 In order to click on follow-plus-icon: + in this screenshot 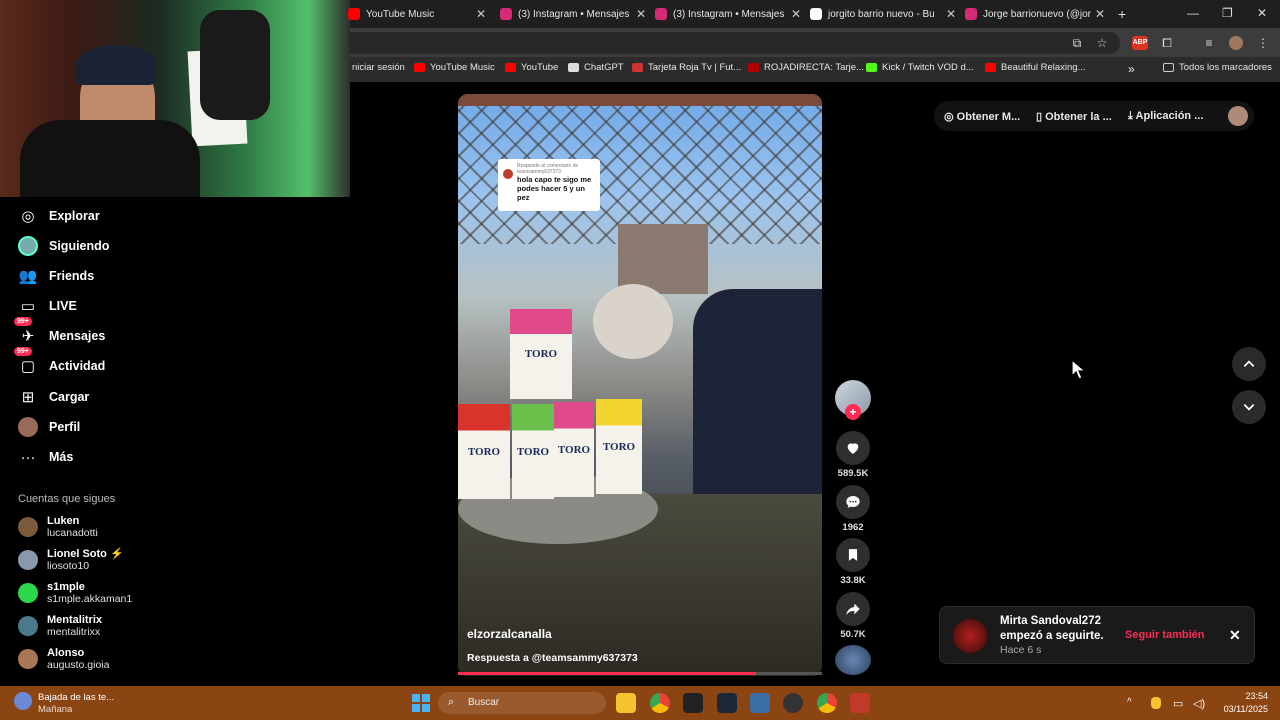, I will do `click(853, 412)`.